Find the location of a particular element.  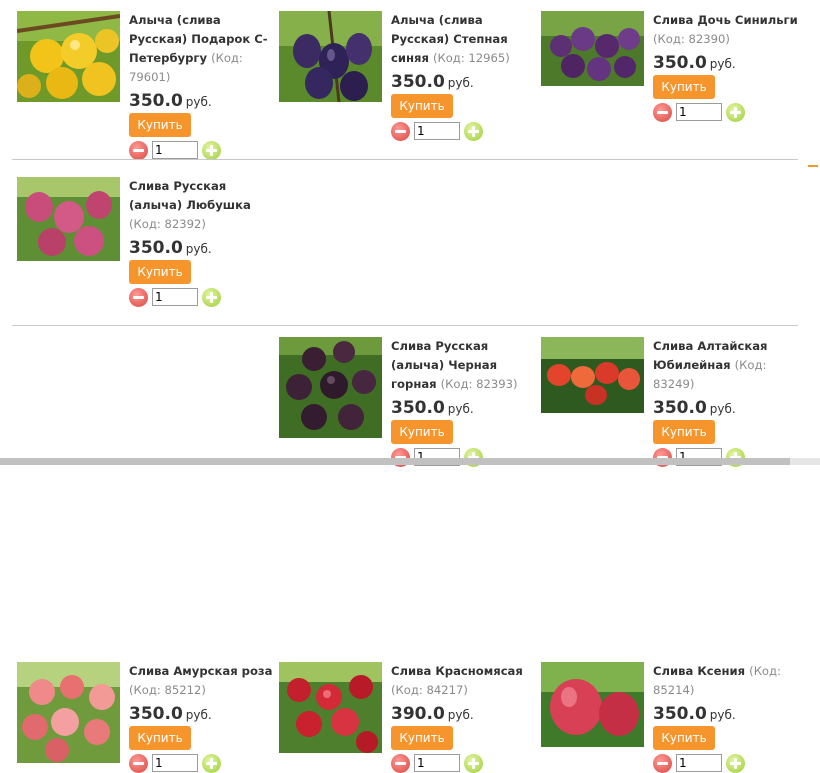

product-image-purple-plums is located at coordinates (592, 48).